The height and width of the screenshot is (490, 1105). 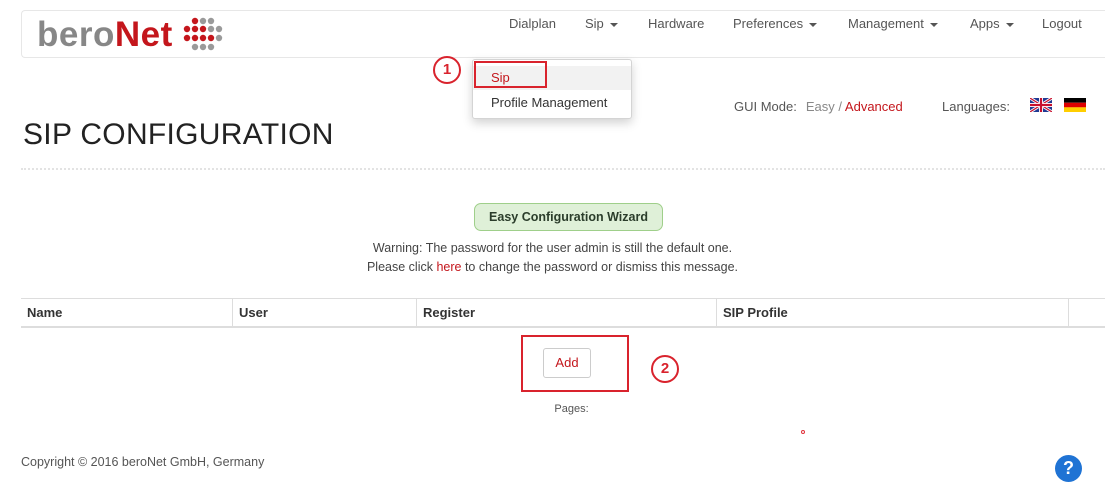 I want to click on footer-copyright: Copyright © 2016 beroNet GmbH, Germany, so click(x=143, y=462).